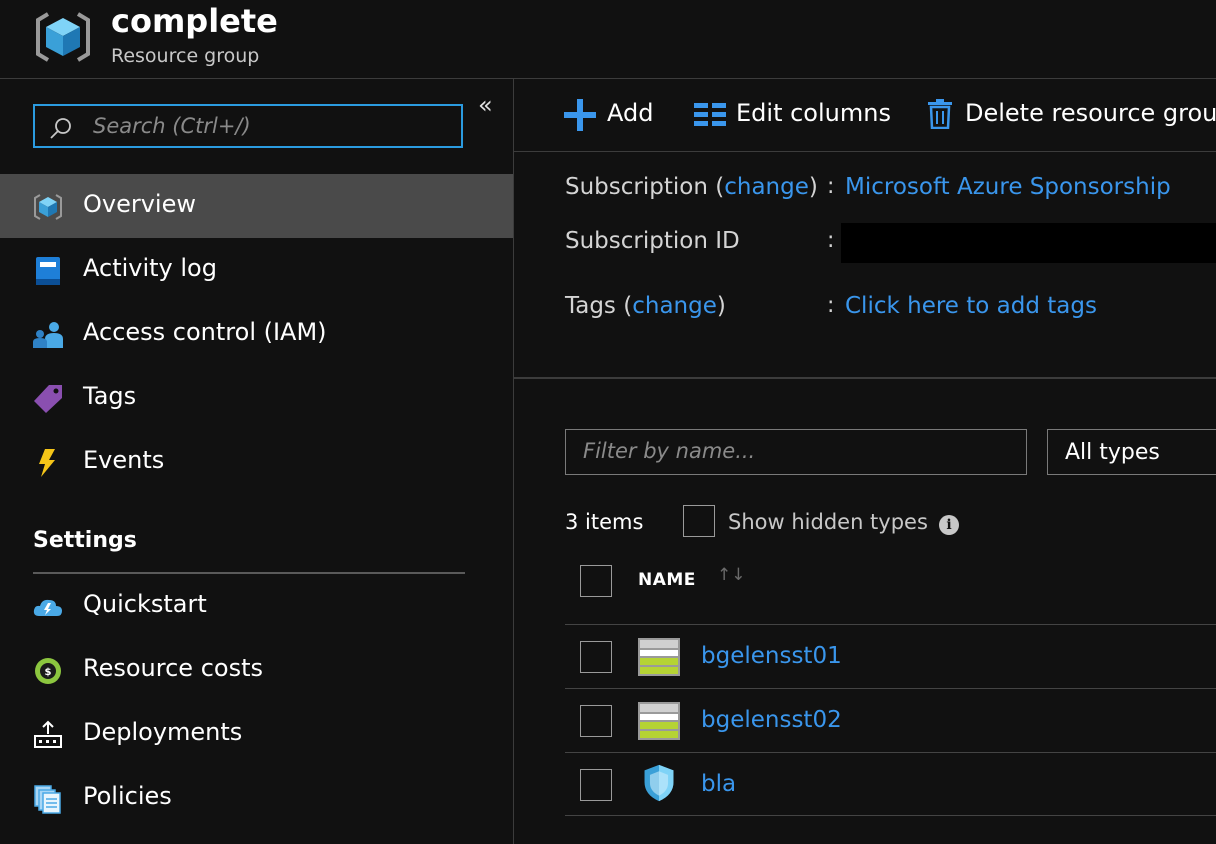  What do you see at coordinates (150, 268) in the screenshot?
I see `sidebar-item-label: Activity log` at bounding box center [150, 268].